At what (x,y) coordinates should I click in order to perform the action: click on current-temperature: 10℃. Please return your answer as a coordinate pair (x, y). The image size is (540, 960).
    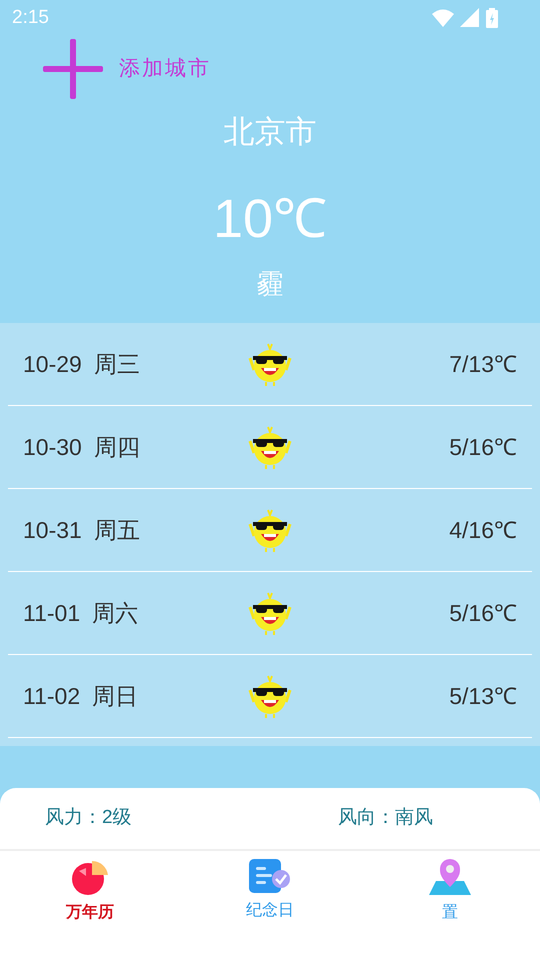
    Looking at the image, I should click on (270, 219).